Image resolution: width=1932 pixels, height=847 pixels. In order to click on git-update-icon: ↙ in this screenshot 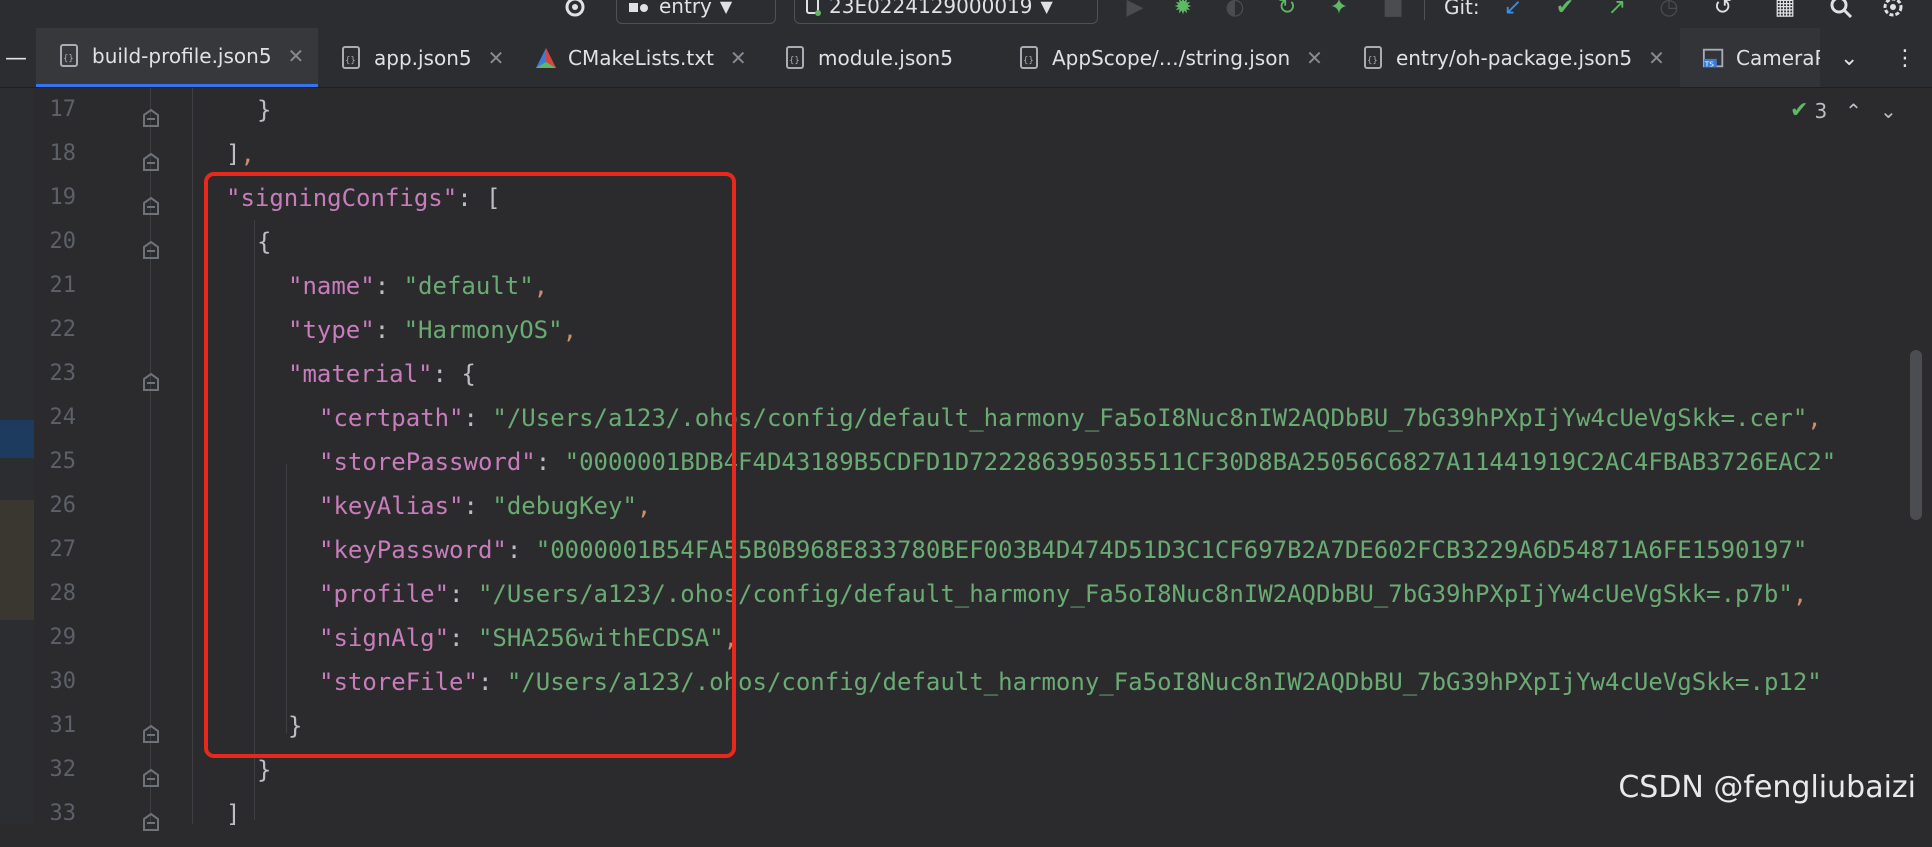, I will do `click(1513, 12)`.